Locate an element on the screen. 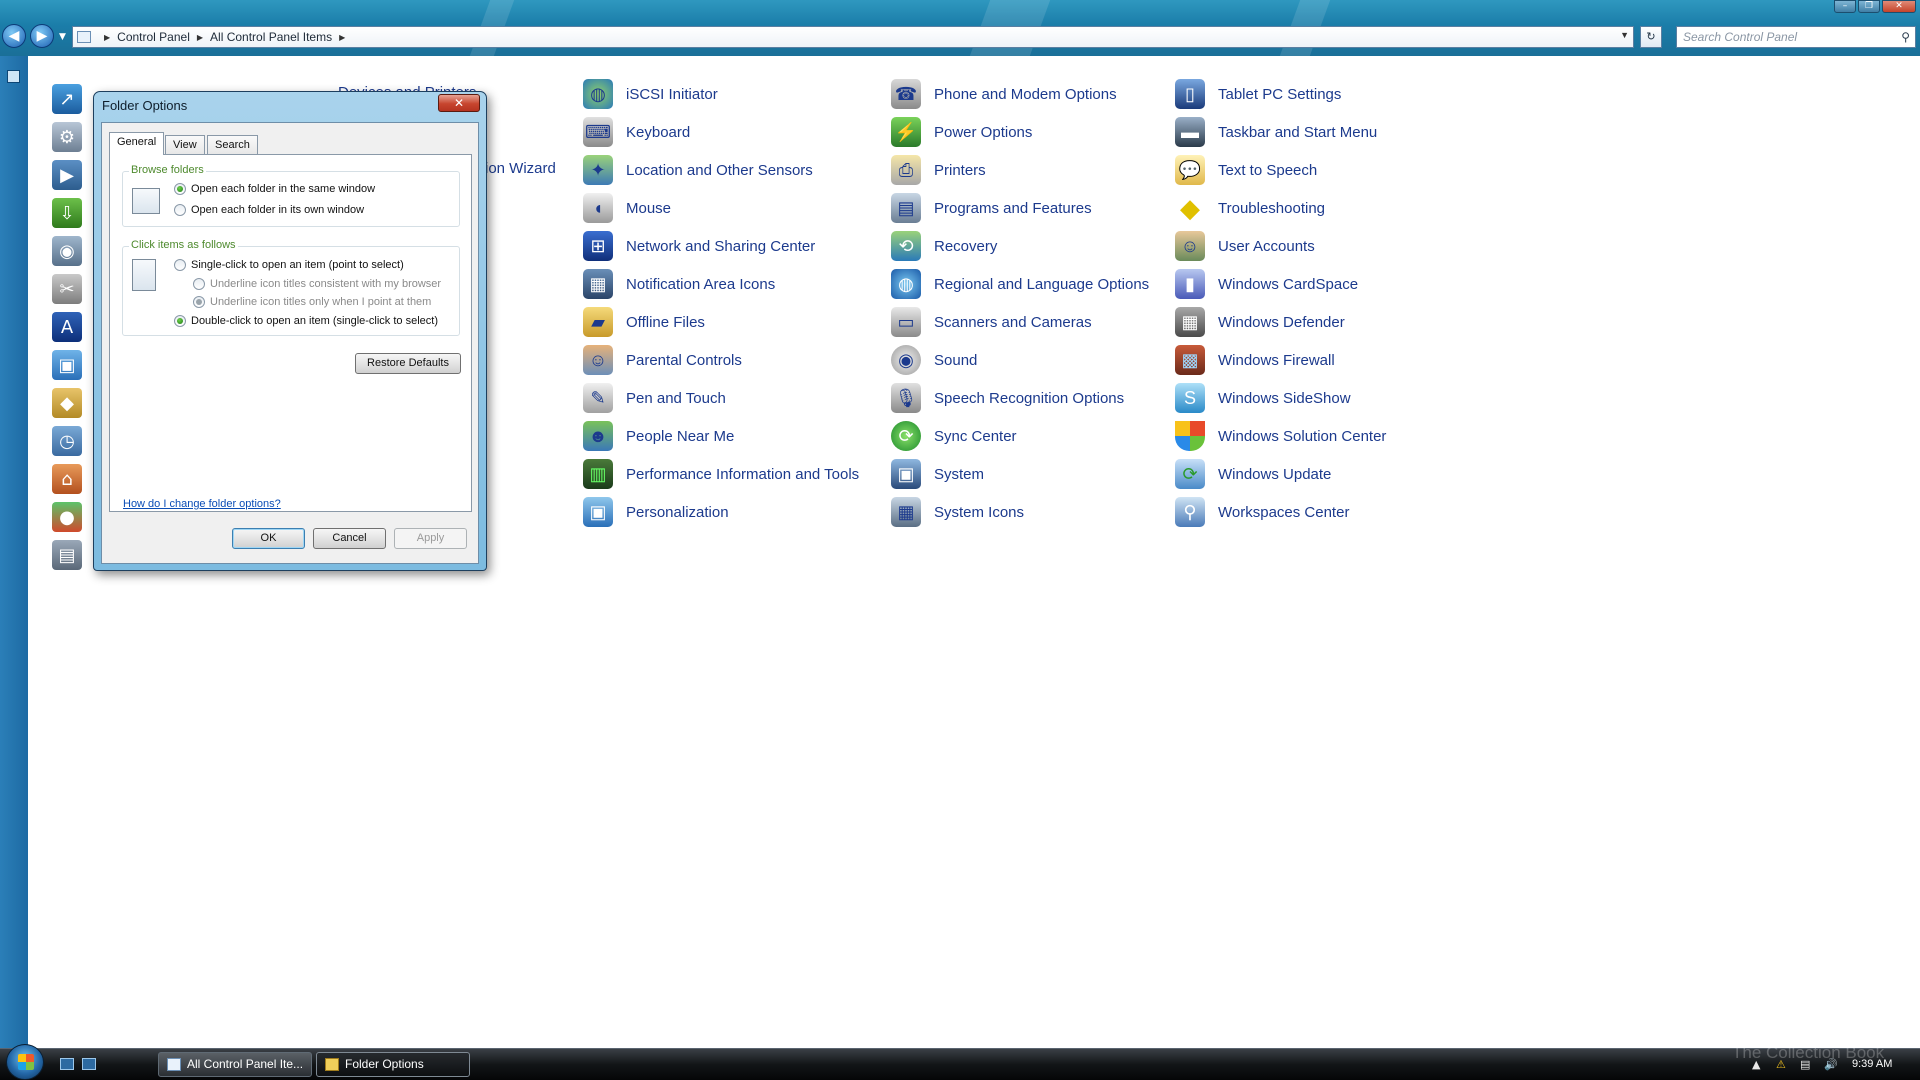  apply-button: Apply is located at coordinates (430, 538).